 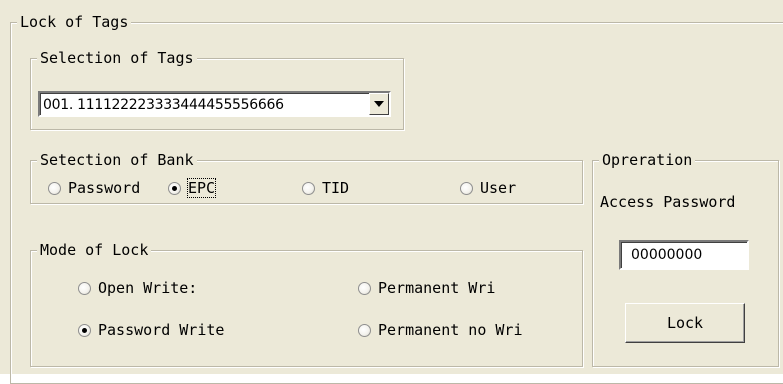 I want to click on mode-radio-permanent-write-label: Permanent Wri, so click(x=437, y=288).